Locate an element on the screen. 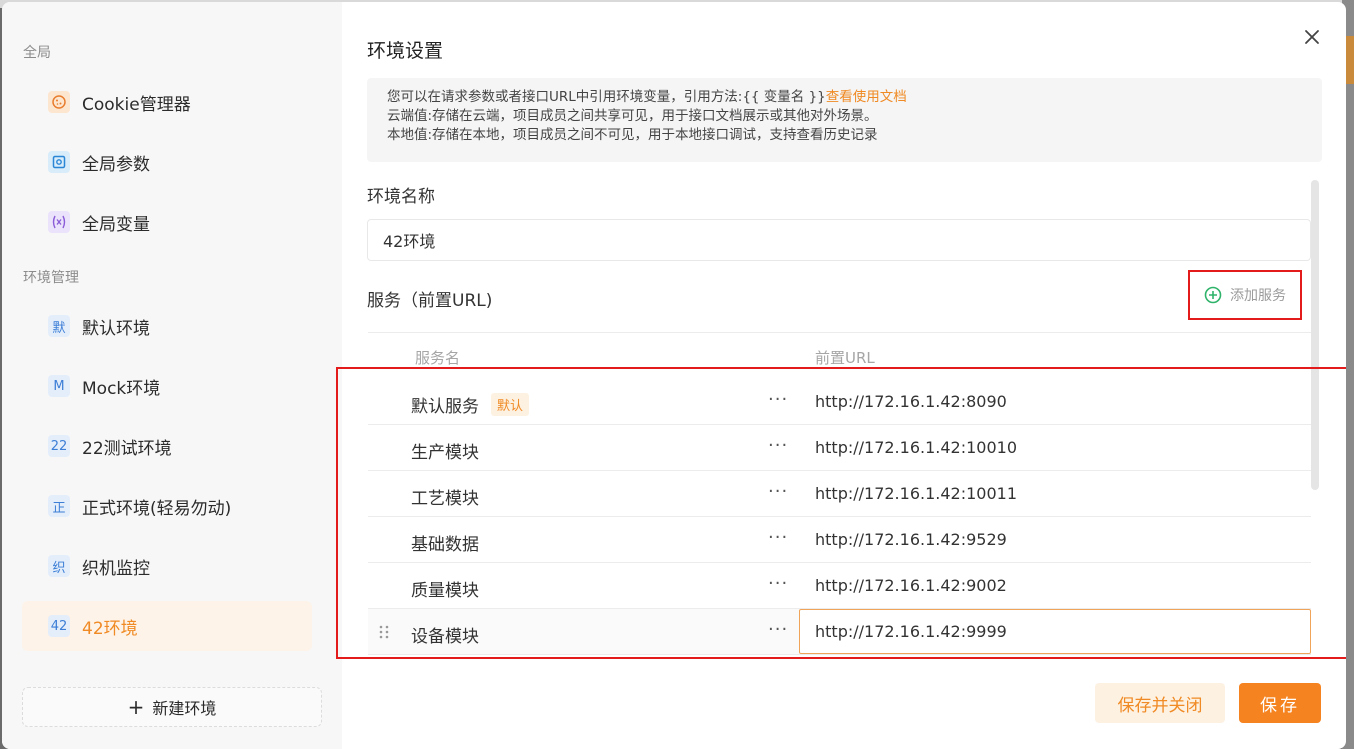 The width and height of the screenshot is (1354, 749). close-button is located at coordinates (1312, 37).